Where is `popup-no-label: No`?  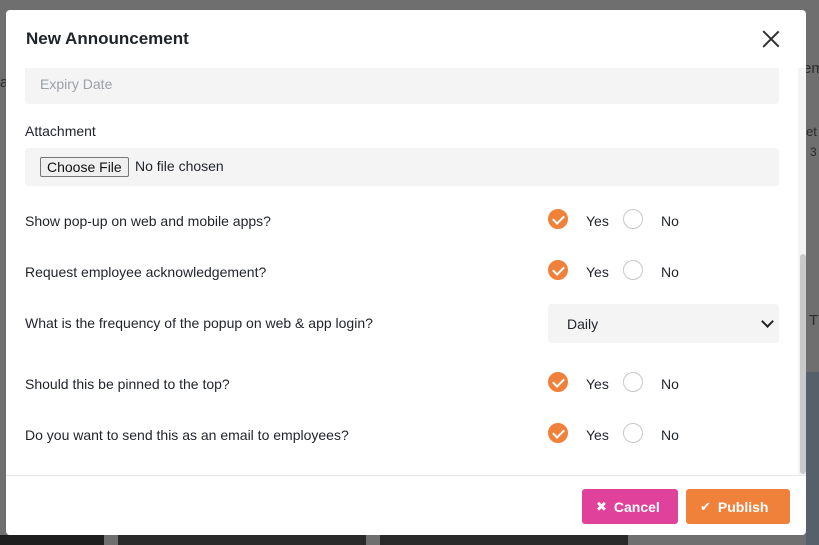 popup-no-label: No is located at coordinates (670, 221).